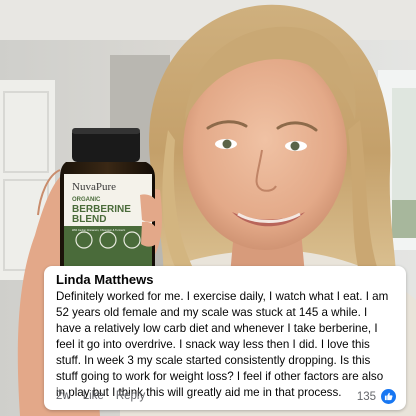  Describe the element at coordinates (89, 219) in the screenshot. I see `bottle-name-2: BLEND` at that location.